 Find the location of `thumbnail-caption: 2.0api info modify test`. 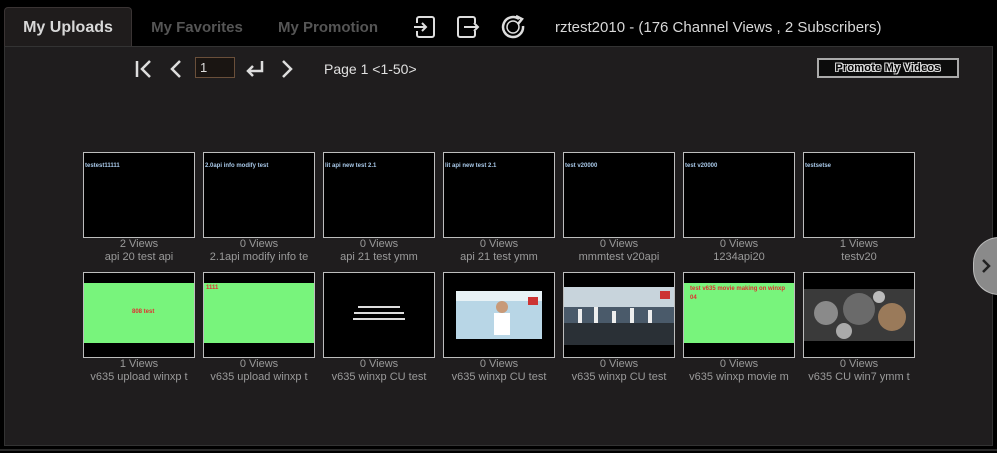

thumbnail-caption: 2.0api info modify test is located at coordinates (237, 166).